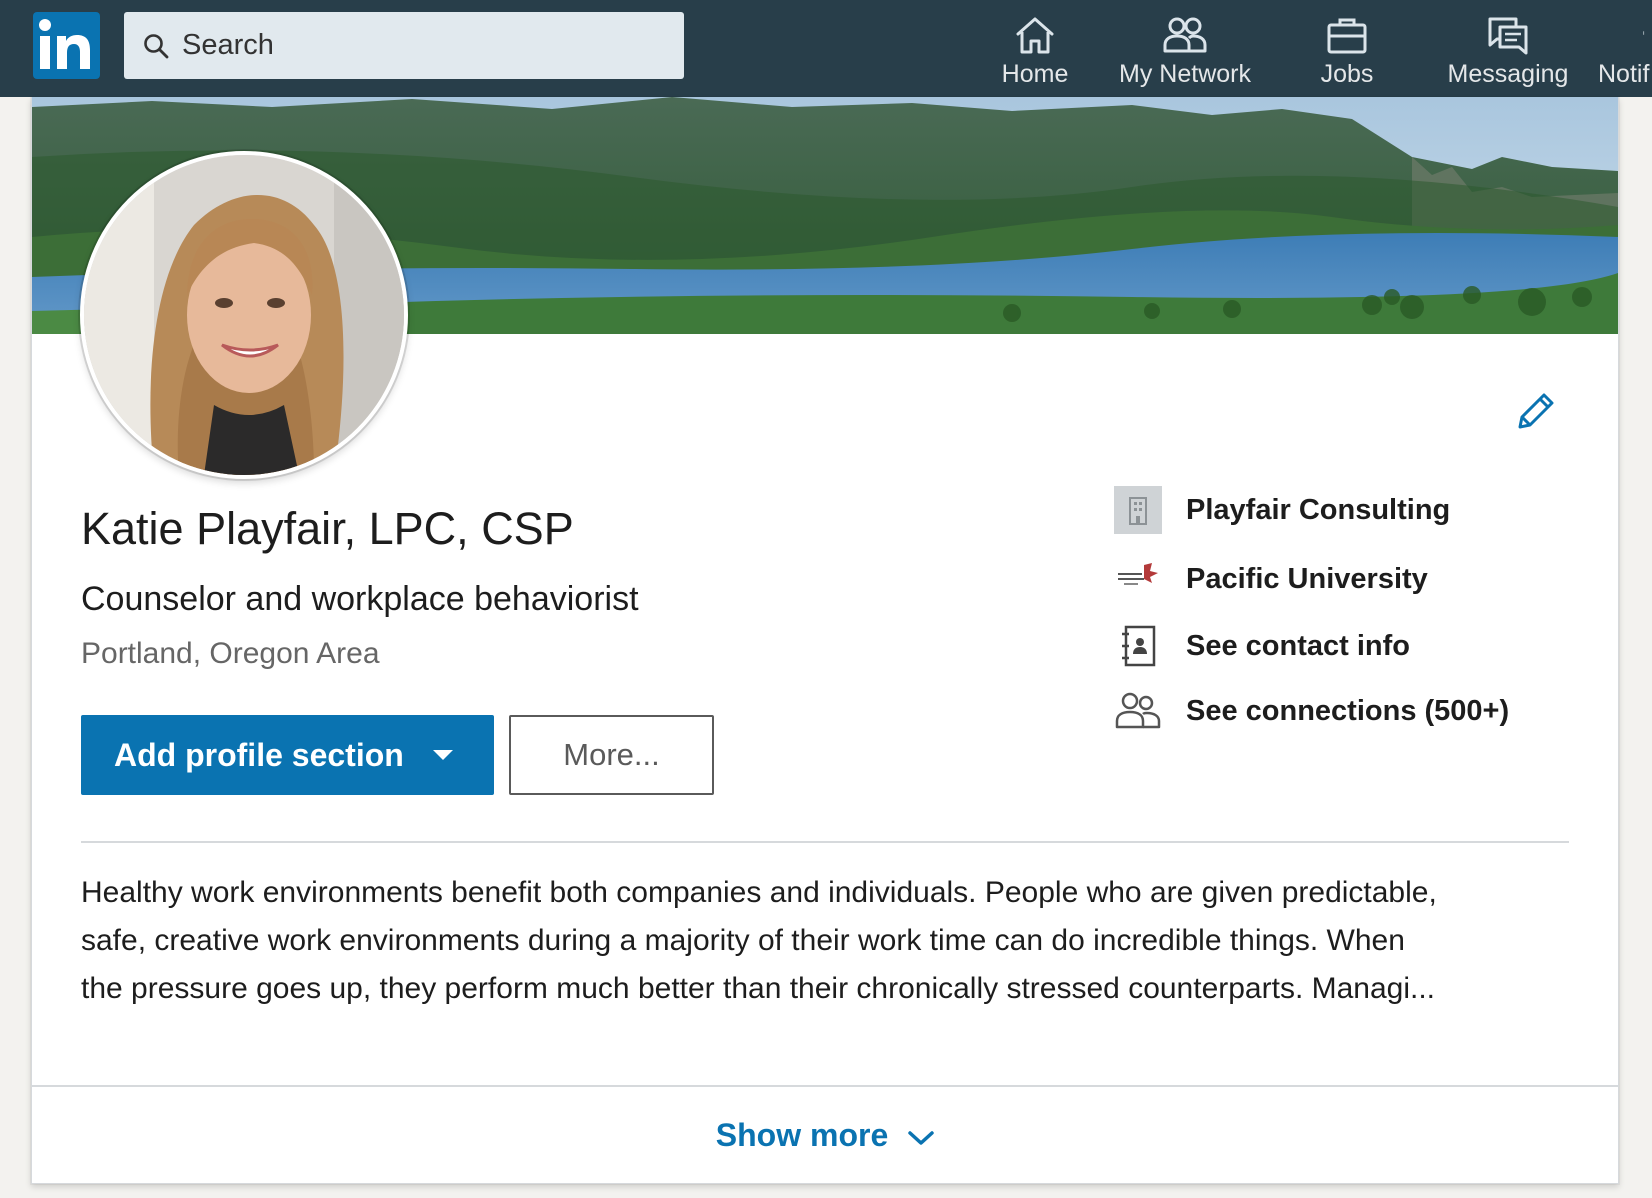 The height and width of the screenshot is (1198, 1652). I want to click on profile-photo-image, so click(244, 315).